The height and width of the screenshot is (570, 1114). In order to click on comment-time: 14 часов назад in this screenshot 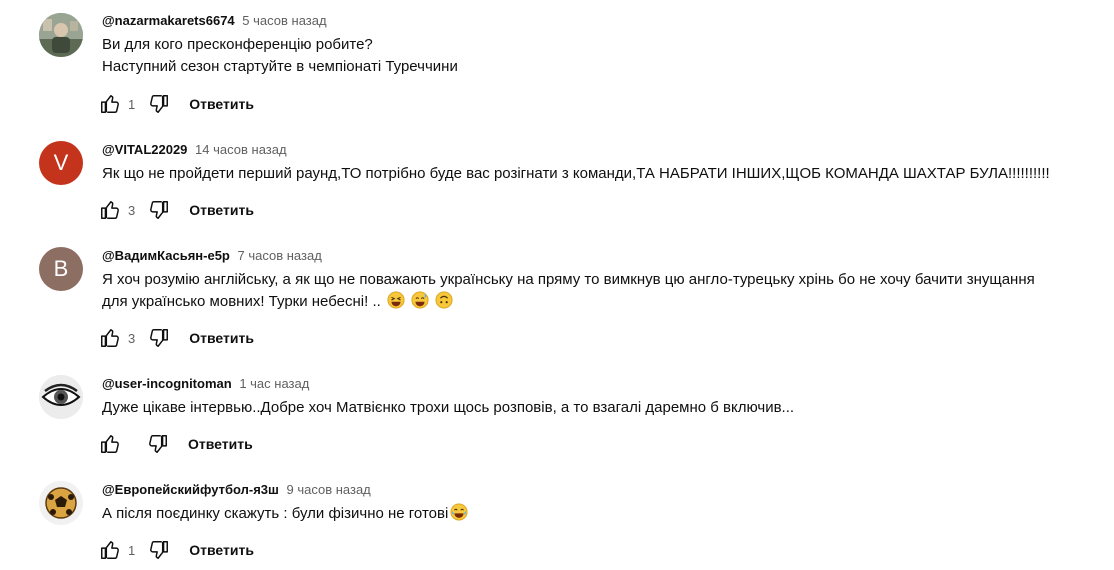, I will do `click(241, 149)`.